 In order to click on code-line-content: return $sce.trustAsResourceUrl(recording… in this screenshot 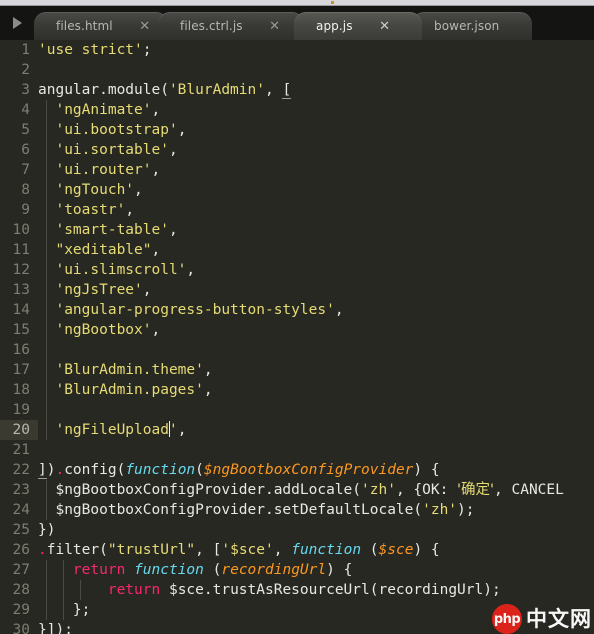, I will do `click(304, 590)`.